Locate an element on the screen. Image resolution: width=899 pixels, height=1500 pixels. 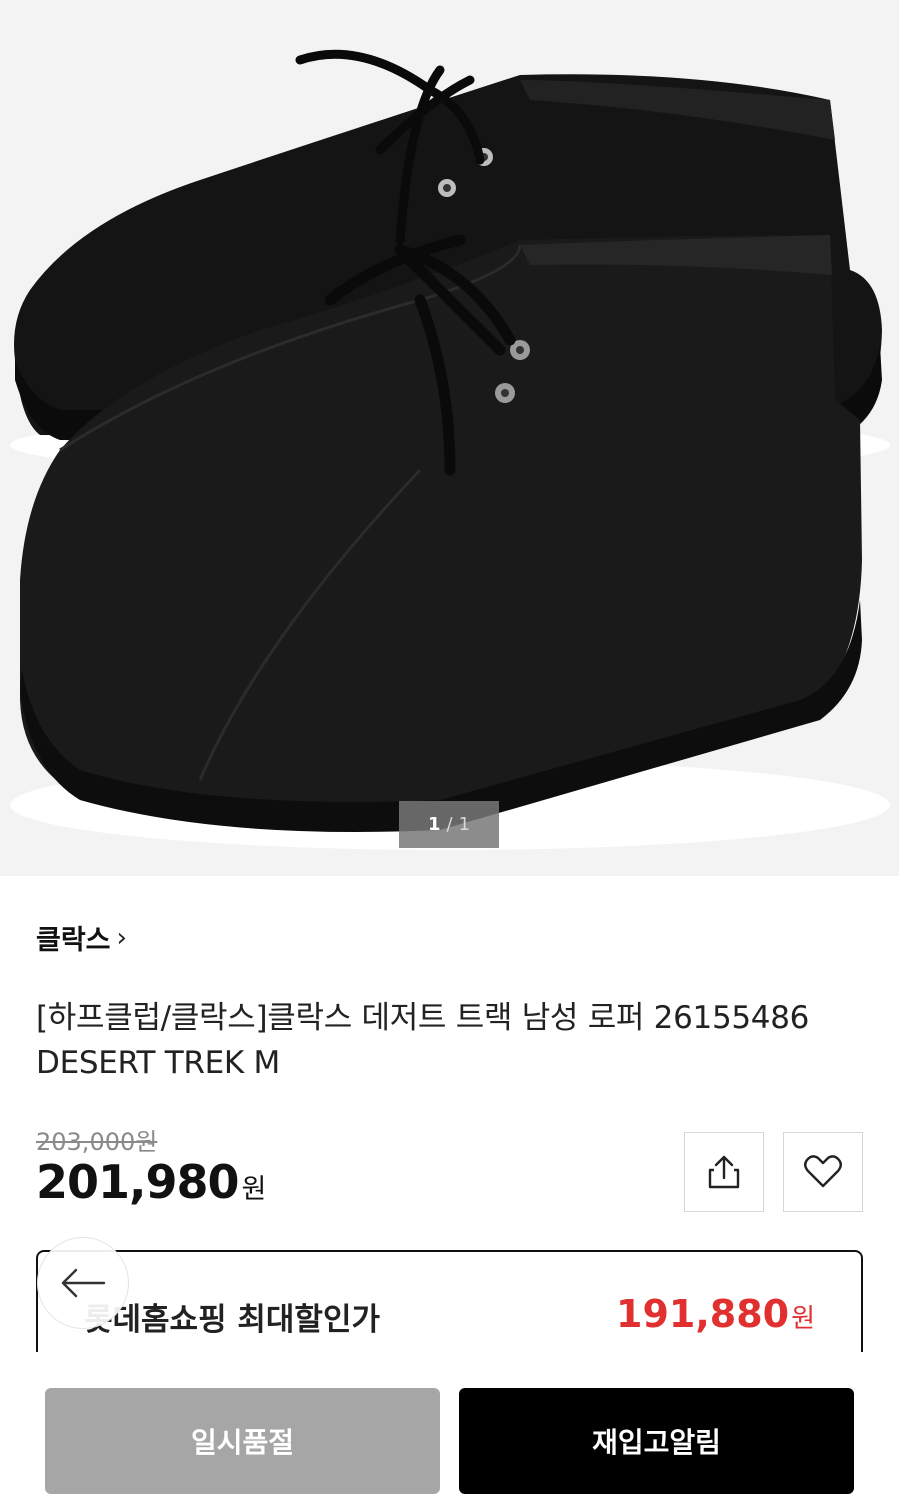
heart-icon is located at coordinates (823, 1171).